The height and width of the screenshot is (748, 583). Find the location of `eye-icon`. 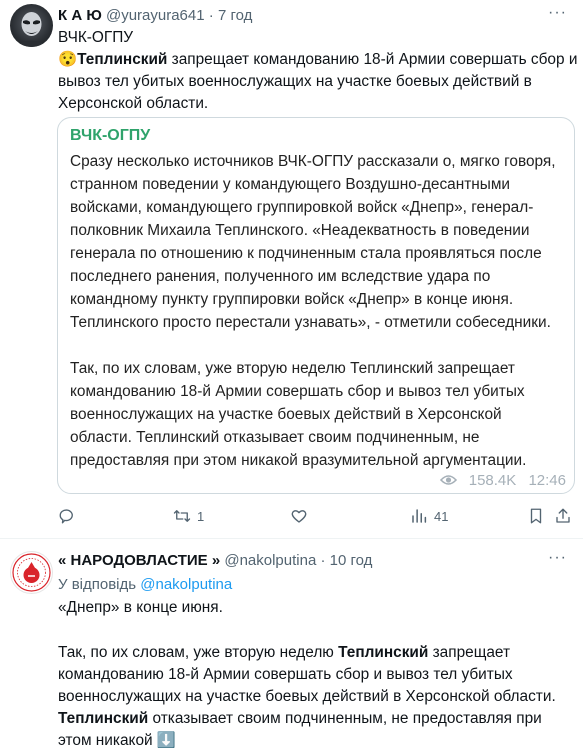

eye-icon is located at coordinates (448, 480).